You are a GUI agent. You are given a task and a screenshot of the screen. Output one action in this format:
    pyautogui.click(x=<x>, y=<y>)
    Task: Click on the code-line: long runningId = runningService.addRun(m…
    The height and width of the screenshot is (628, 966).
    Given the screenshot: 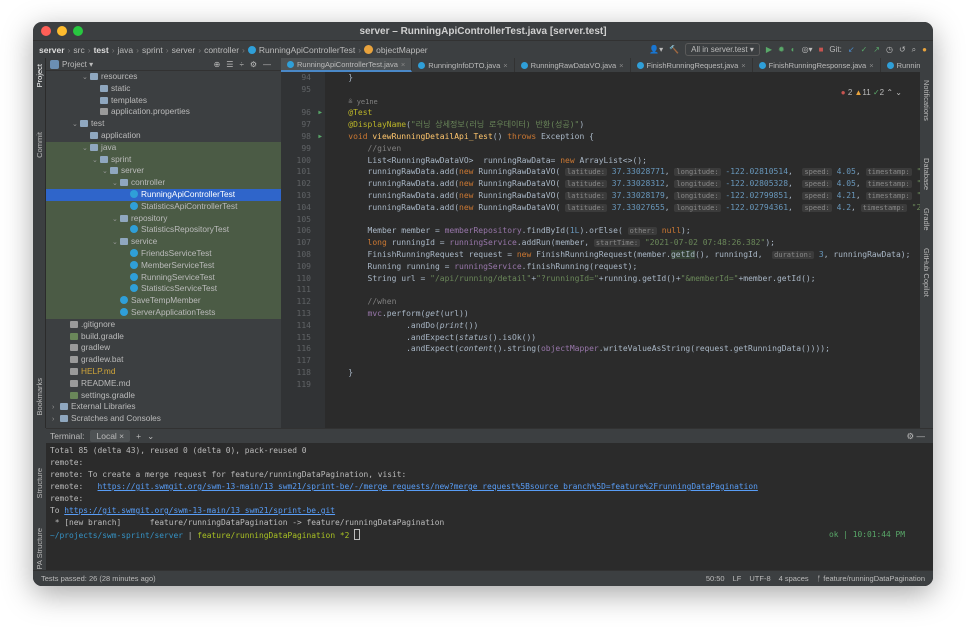 What is the action you would take?
    pyautogui.click(x=624, y=243)
    